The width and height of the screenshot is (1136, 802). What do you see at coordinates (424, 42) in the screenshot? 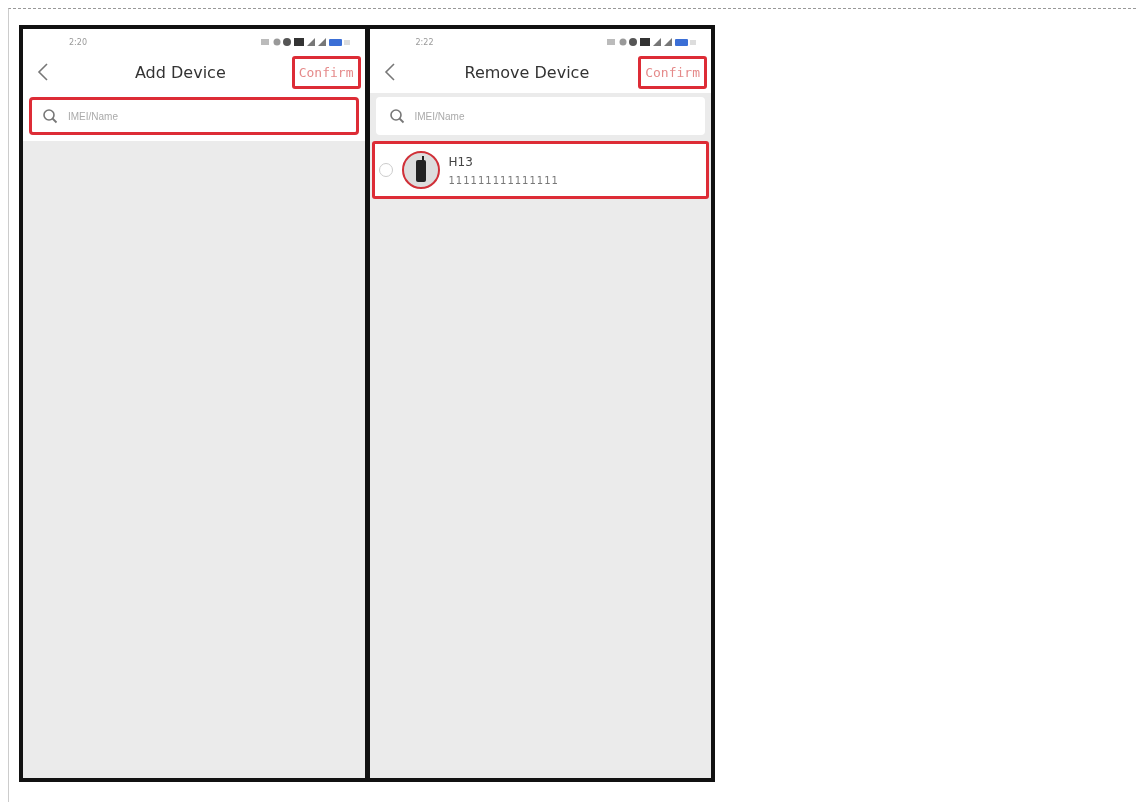
I see `status-time: 2:22` at bounding box center [424, 42].